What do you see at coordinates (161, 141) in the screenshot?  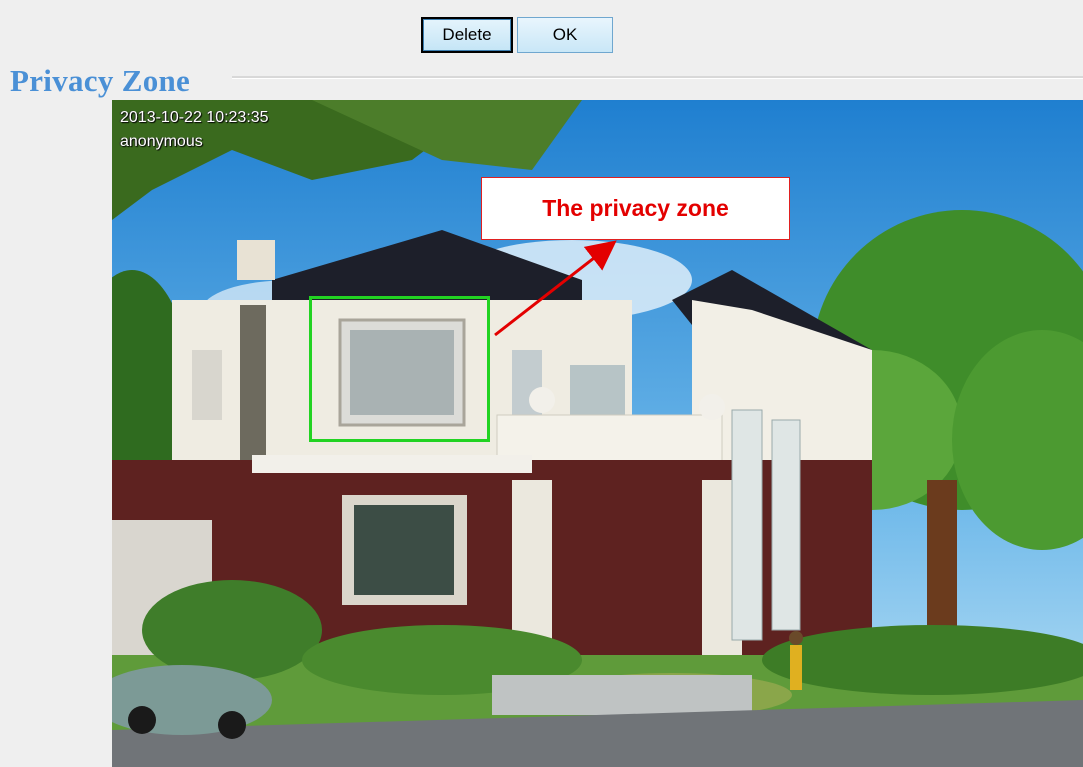 I see `camera-user-label: anonymous` at bounding box center [161, 141].